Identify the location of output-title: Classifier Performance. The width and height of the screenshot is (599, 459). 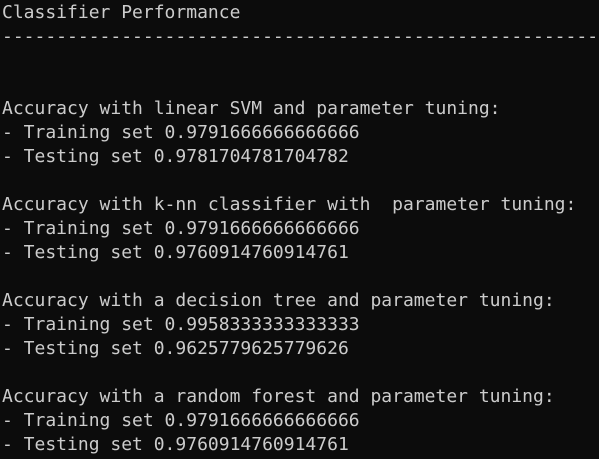
(121, 12).